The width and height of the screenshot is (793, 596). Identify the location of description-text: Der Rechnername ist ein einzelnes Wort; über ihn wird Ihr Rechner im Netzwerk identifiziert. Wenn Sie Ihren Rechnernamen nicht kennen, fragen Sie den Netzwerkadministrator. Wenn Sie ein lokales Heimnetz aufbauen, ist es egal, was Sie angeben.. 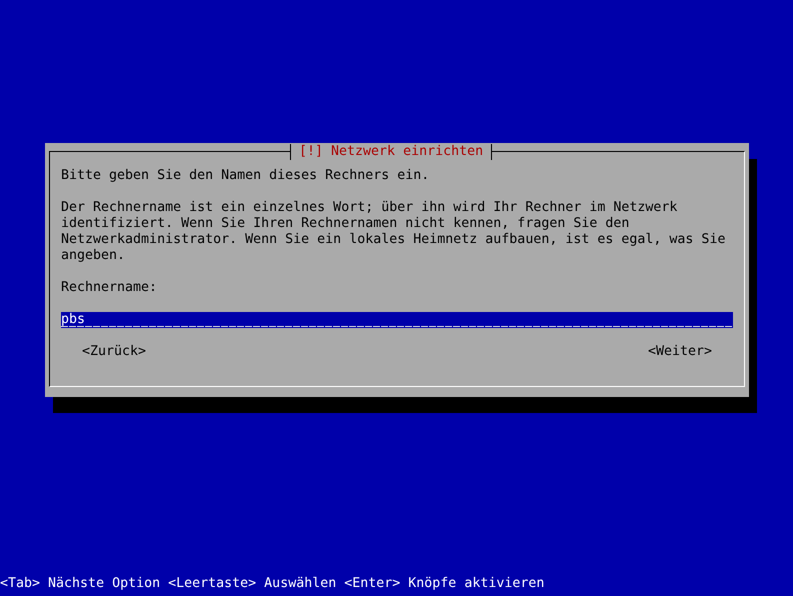
(393, 232).